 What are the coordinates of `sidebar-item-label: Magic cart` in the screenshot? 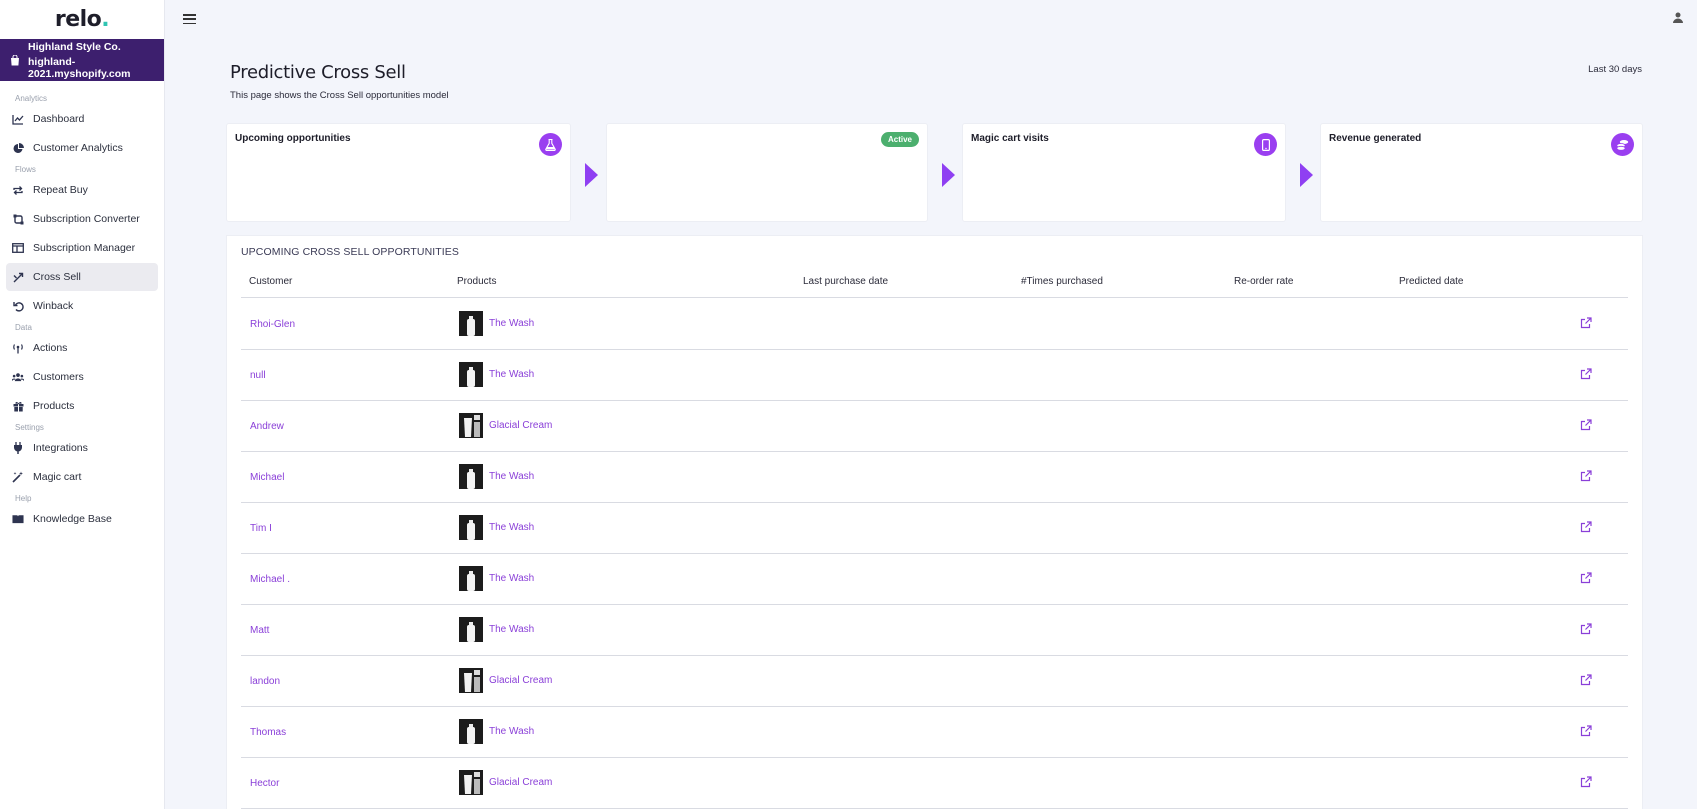 It's located at (57, 477).